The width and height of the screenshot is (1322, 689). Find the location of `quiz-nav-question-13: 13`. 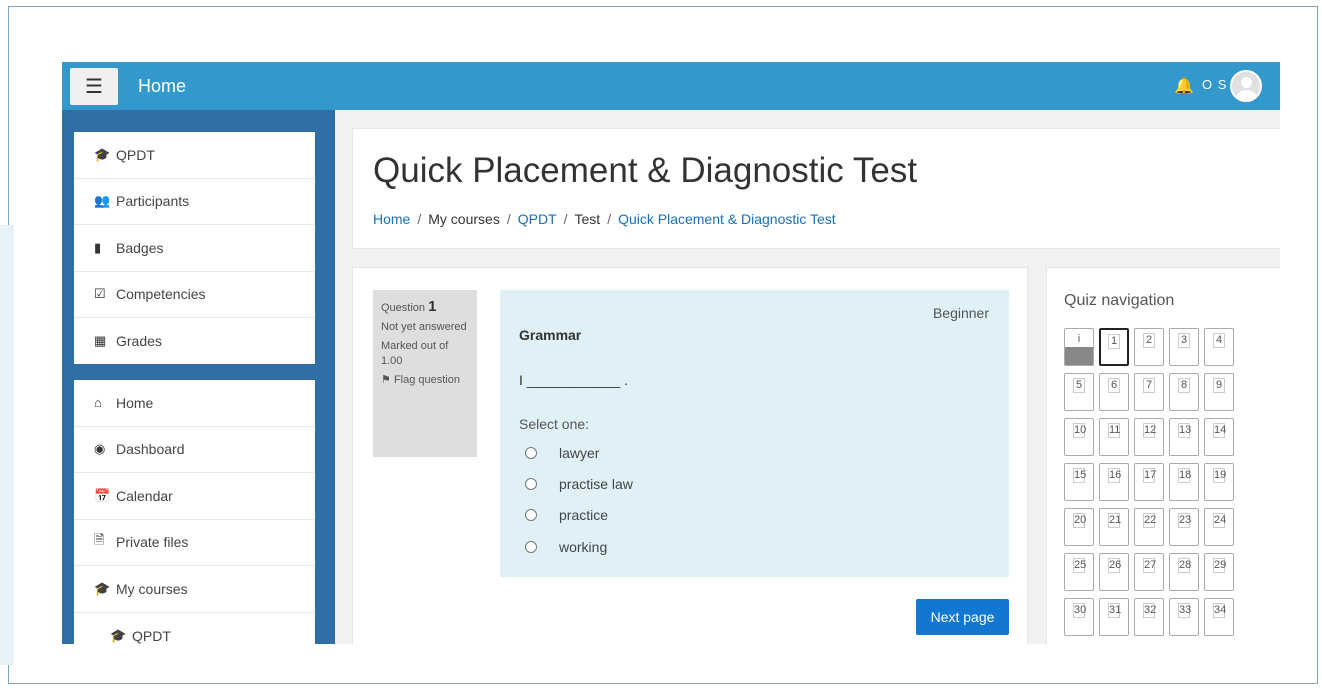

quiz-nav-question-13: 13 is located at coordinates (1184, 437).